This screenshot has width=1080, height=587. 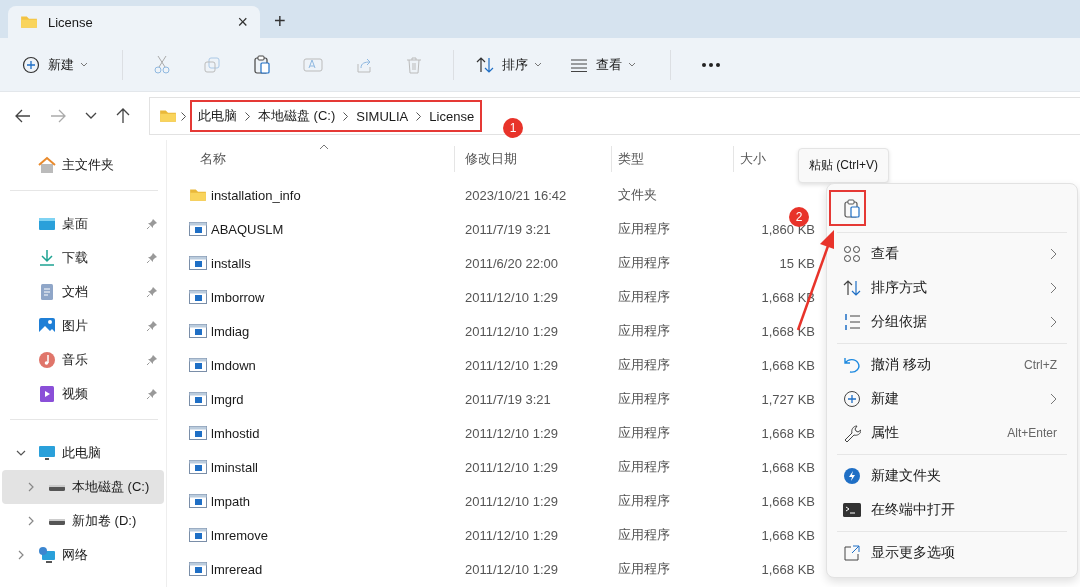 What do you see at coordinates (47, 292) in the screenshot?
I see `document-icon` at bounding box center [47, 292].